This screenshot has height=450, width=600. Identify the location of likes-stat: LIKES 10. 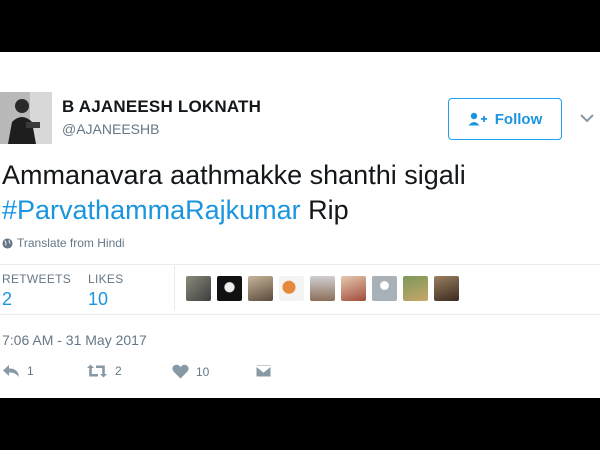
(106, 291).